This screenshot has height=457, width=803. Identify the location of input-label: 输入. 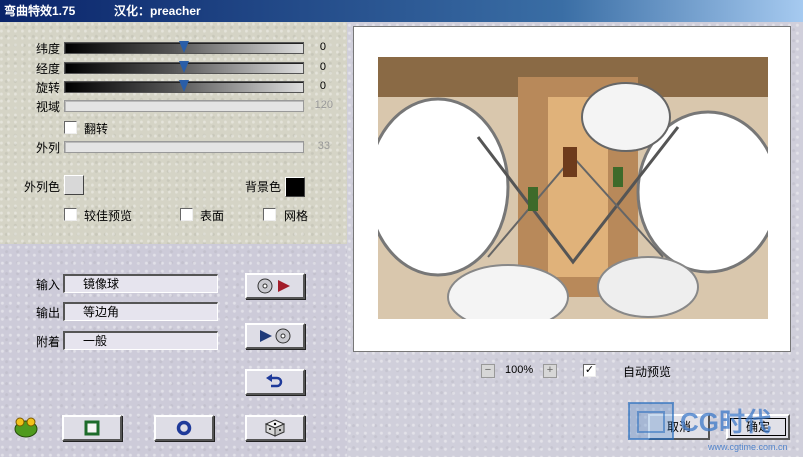
(48, 285).